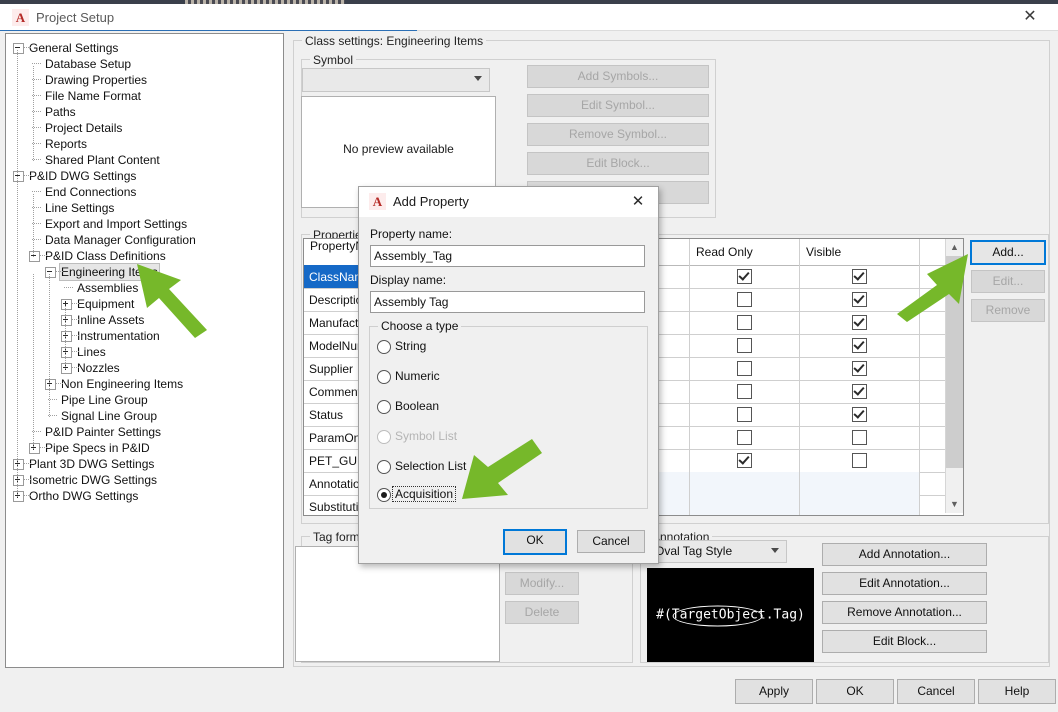  Describe the element at coordinates (1008, 310) in the screenshot. I see `remove-property-button: Remove` at that location.